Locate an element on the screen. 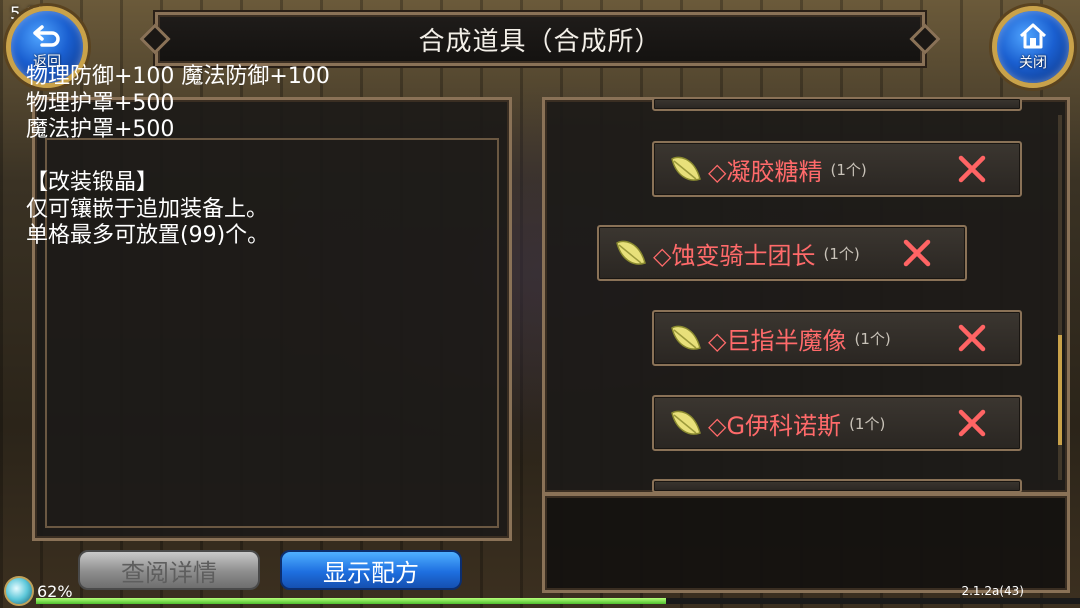 The image size is (1080, 608). list-scrollbar-thumb is located at coordinates (1060, 390).